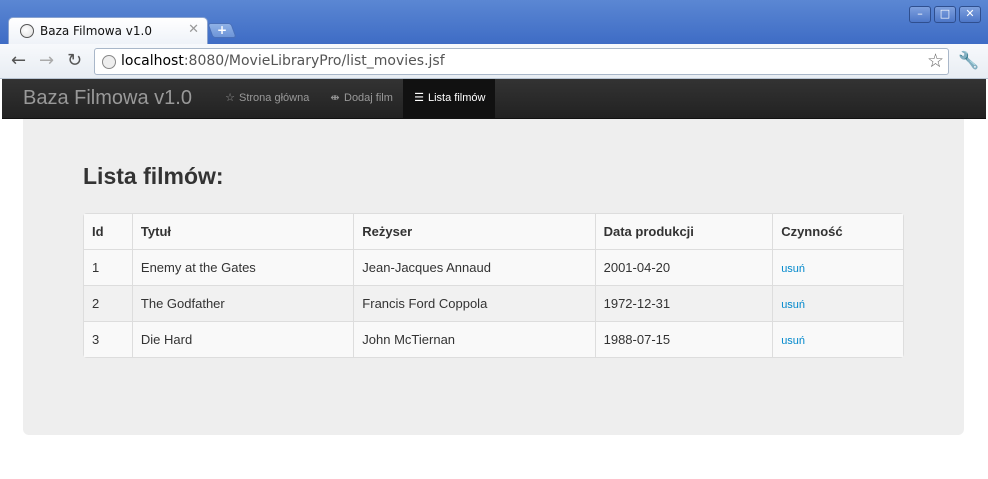 Image resolution: width=988 pixels, height=479 pixels. I want to click on cell-id: 3, so click(108, 339).